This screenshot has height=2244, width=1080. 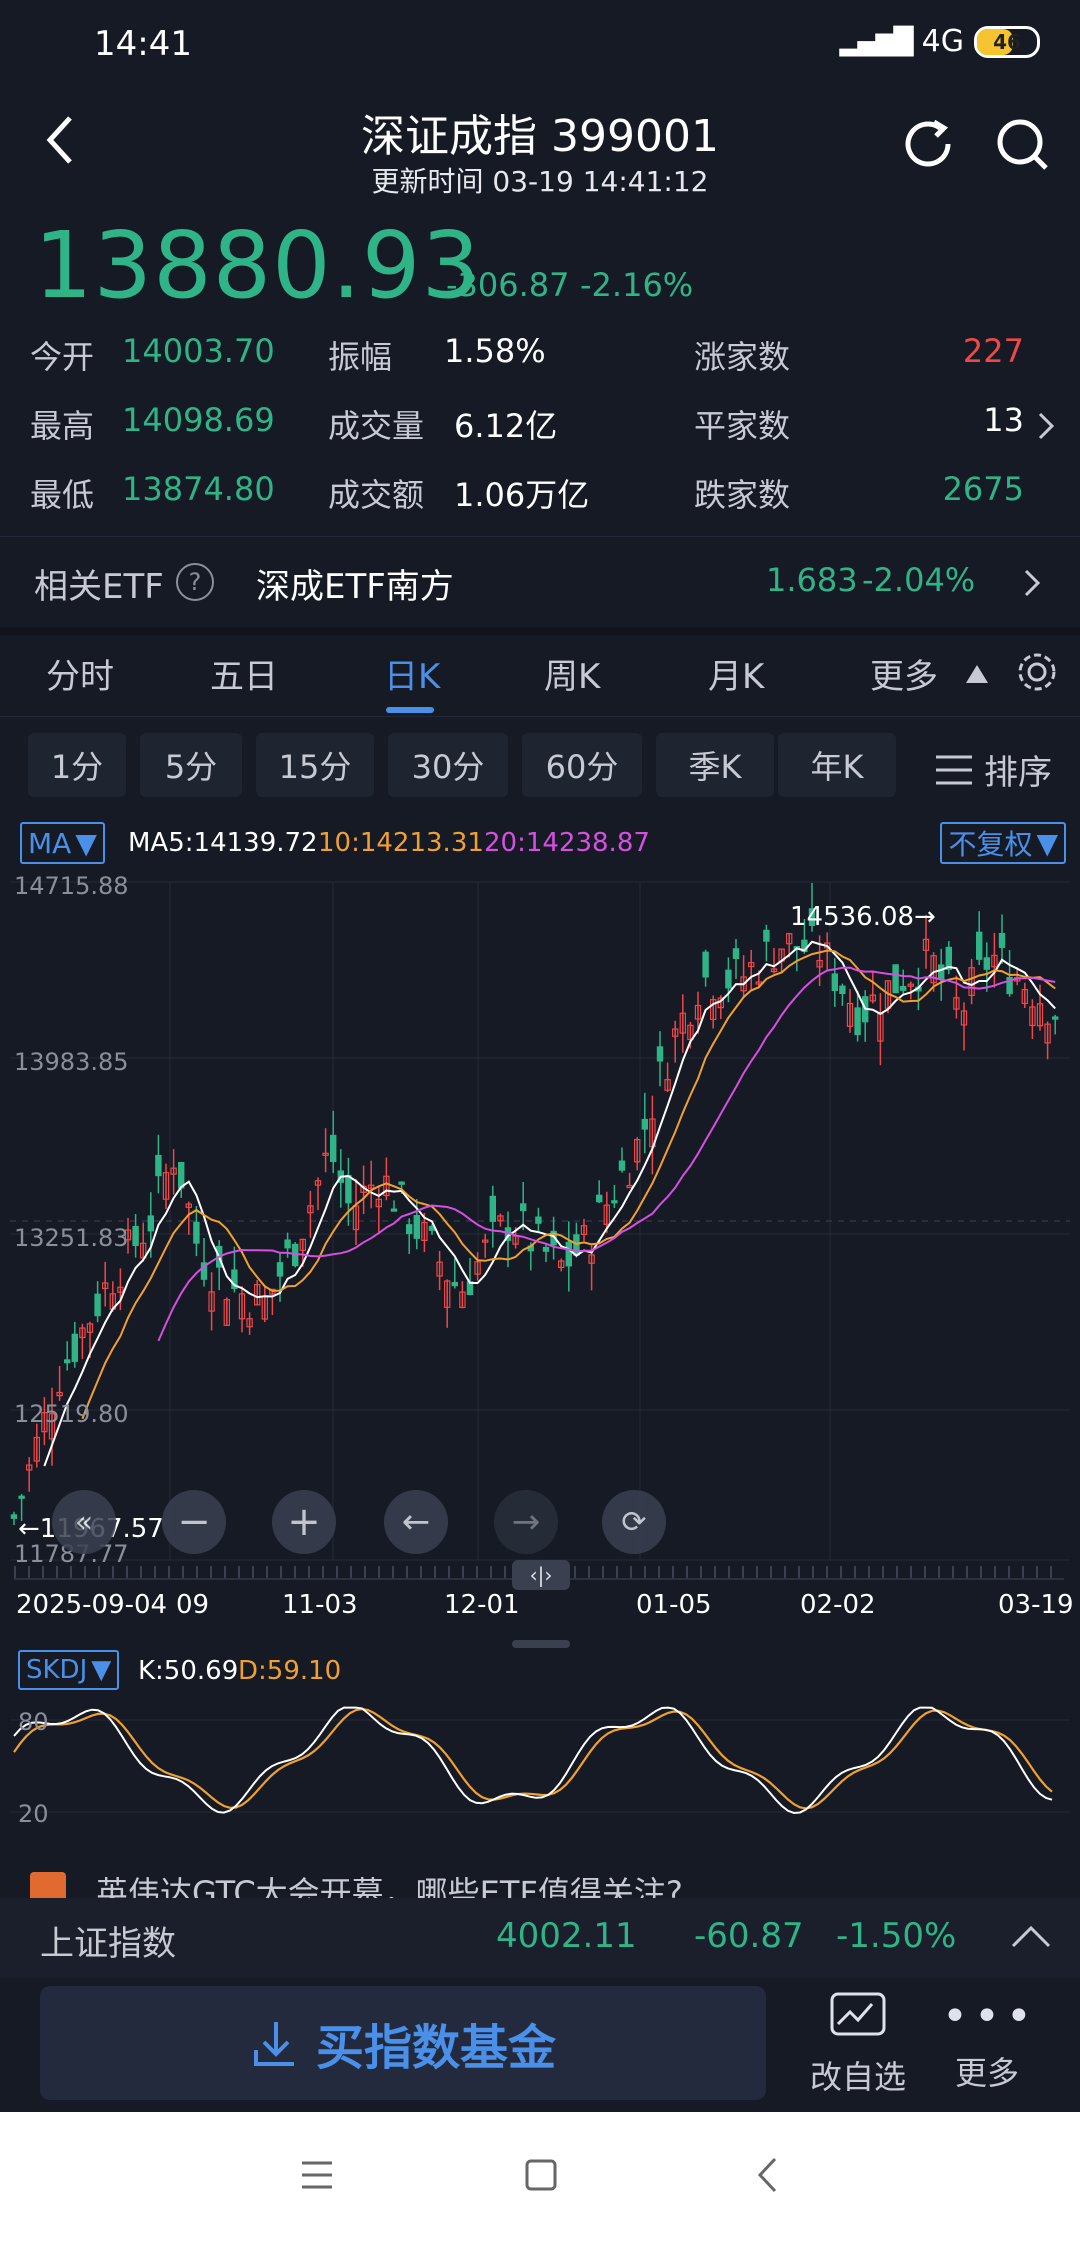 I want to click on etf-price: 1.683, so click(x=812, y=580).